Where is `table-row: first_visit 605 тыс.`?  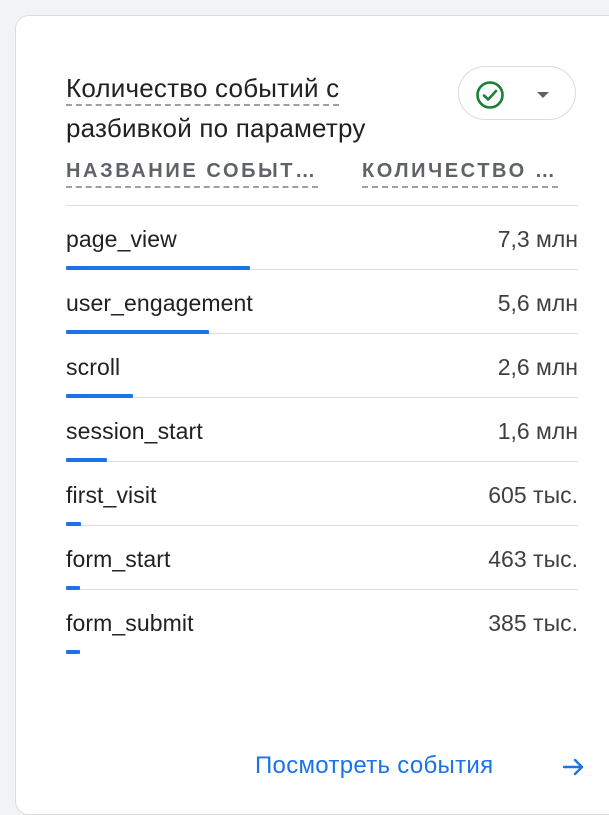
table-row: first_visit 605 тыс. is located at coordinates (322, 494).